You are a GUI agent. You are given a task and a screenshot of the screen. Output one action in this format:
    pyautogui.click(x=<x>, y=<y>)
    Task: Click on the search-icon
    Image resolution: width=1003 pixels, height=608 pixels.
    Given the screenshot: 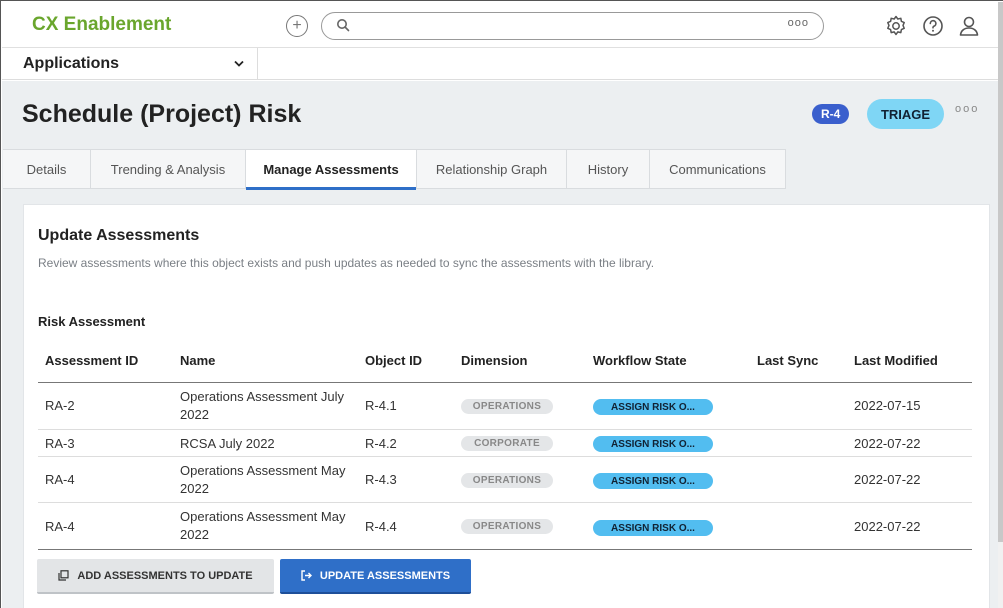 What is the action you would take?
    pyautogui.click(x=343, y=25)
    